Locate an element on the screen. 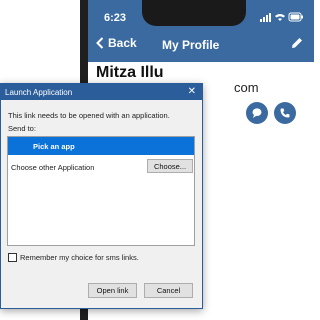  phone-icon is located at coordinates (285, 113).